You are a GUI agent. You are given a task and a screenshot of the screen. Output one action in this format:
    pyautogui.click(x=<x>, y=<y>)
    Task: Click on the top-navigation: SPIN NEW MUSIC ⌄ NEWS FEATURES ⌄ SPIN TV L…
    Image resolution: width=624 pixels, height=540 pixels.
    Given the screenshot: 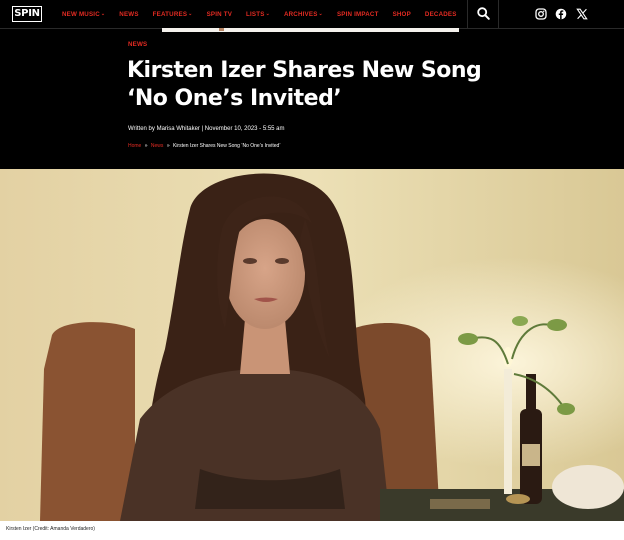 What is the action you would take?
    pyautogui.click(x=312, y=14)
    